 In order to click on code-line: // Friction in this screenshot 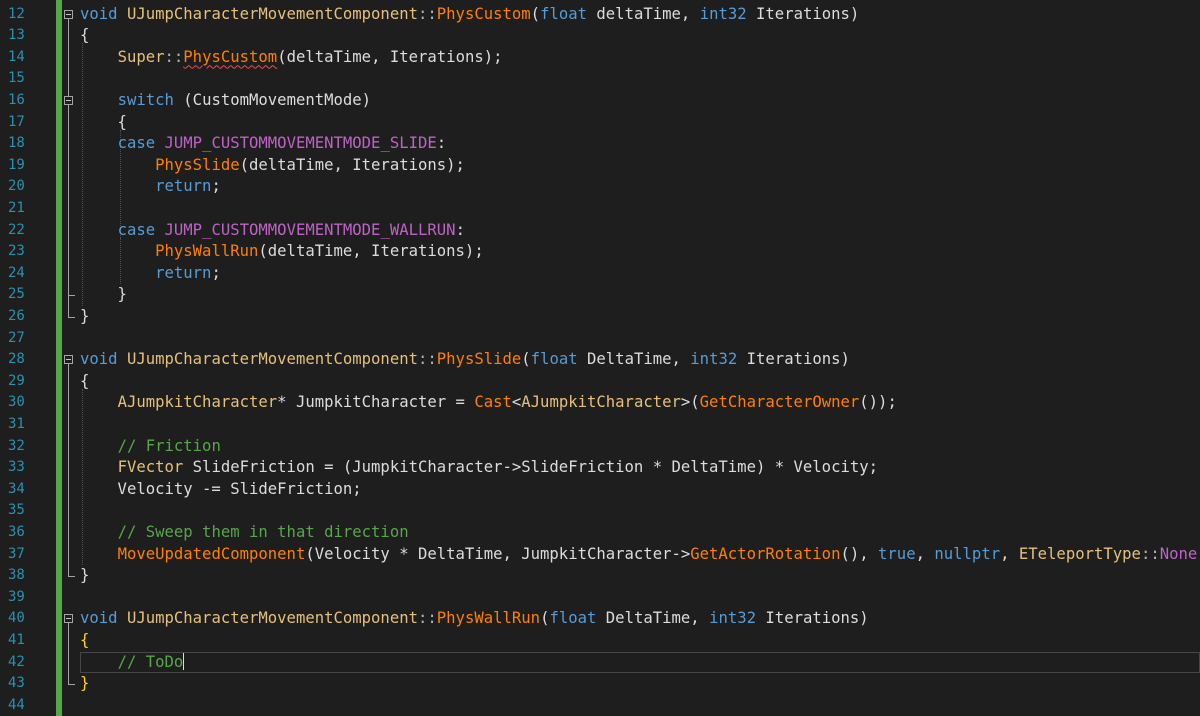, I will do `click(150, 447)`.